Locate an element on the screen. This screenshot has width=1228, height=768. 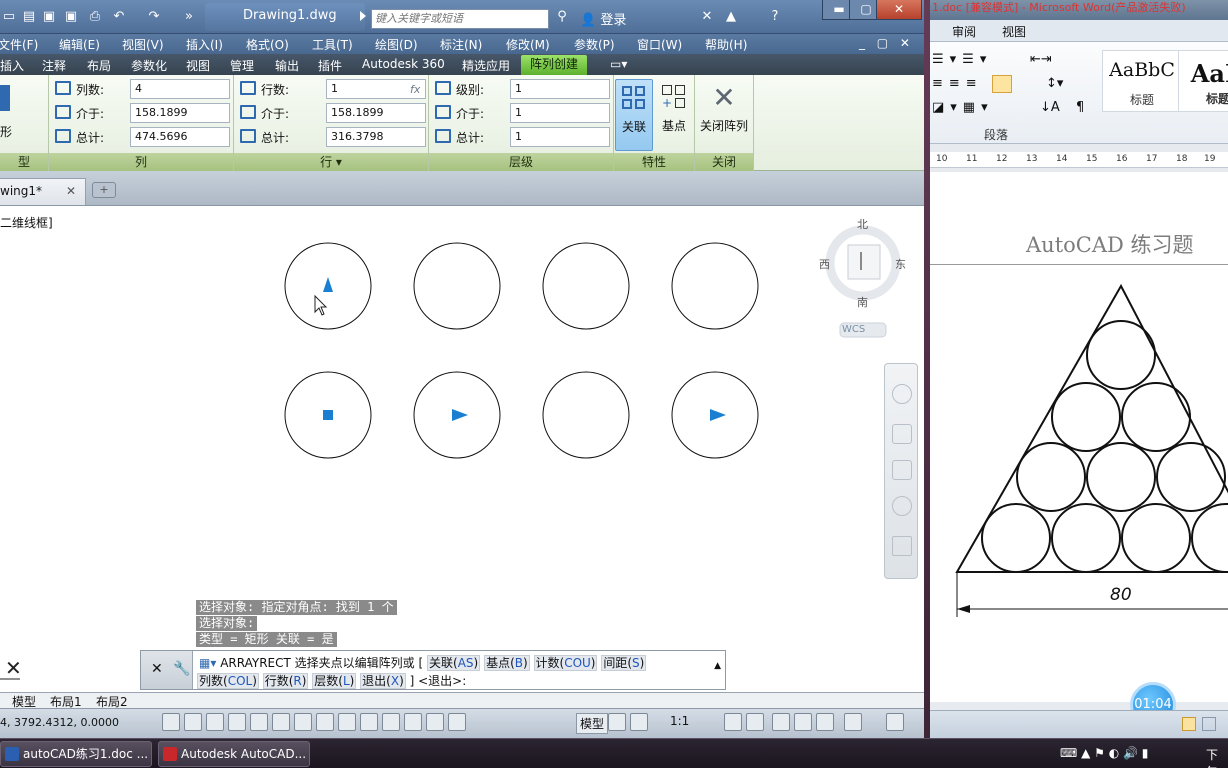
exchange-icon: ✕ is located at coordinates (707, 17).